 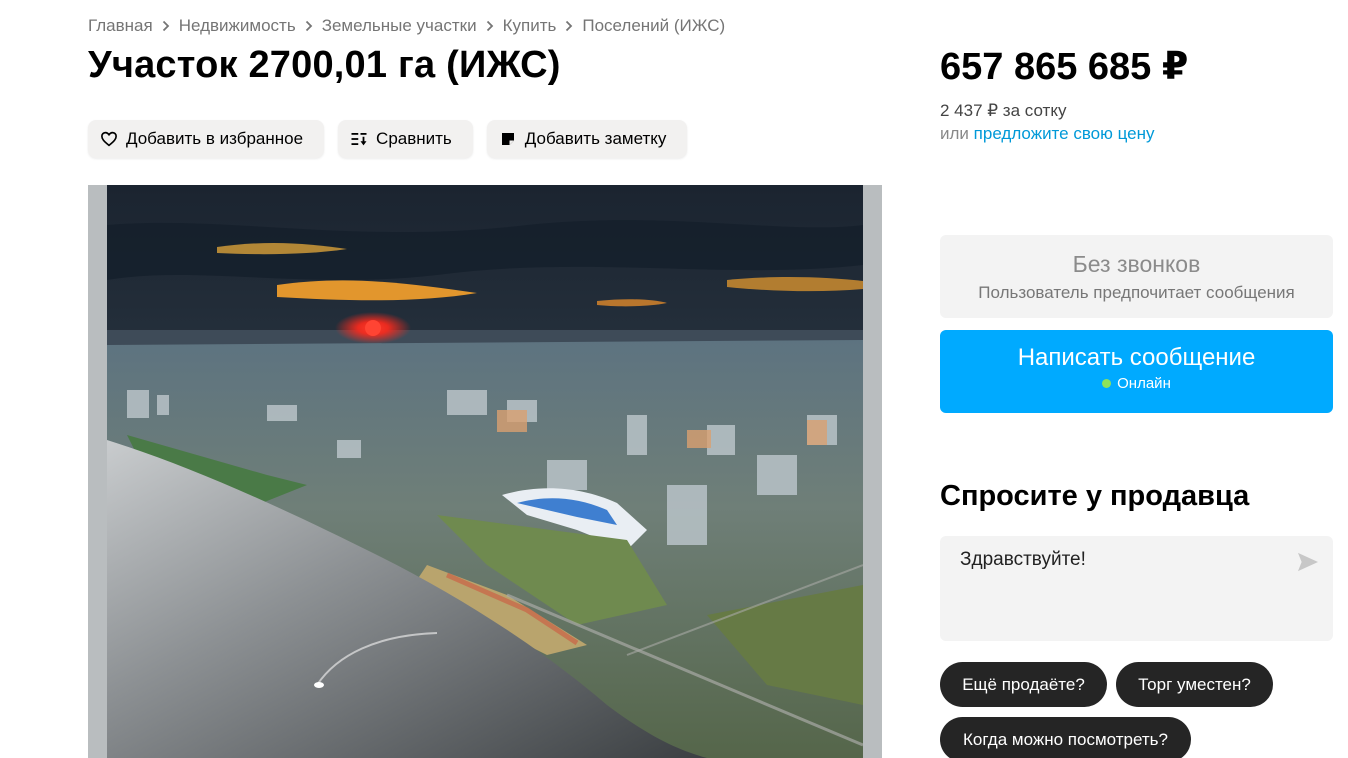 I want to click on ask-seller-box: Здравствуйте!, so click(x=1136, y=588).